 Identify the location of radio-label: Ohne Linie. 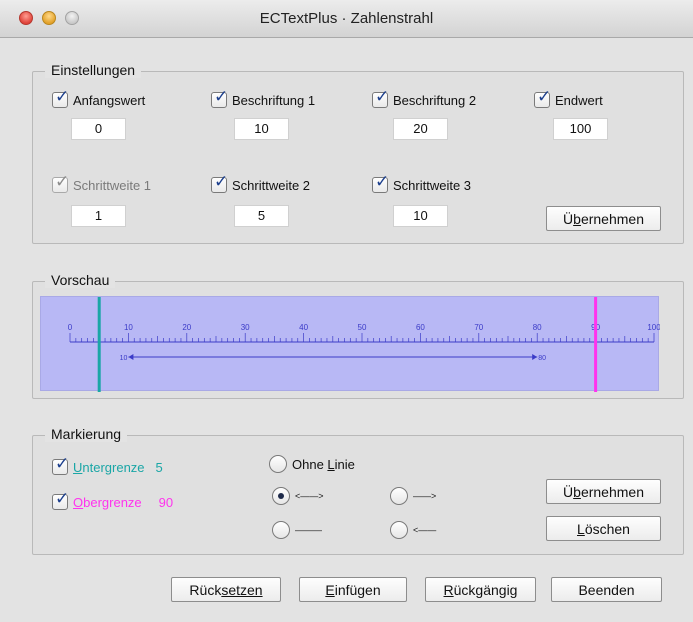
(323, 464).